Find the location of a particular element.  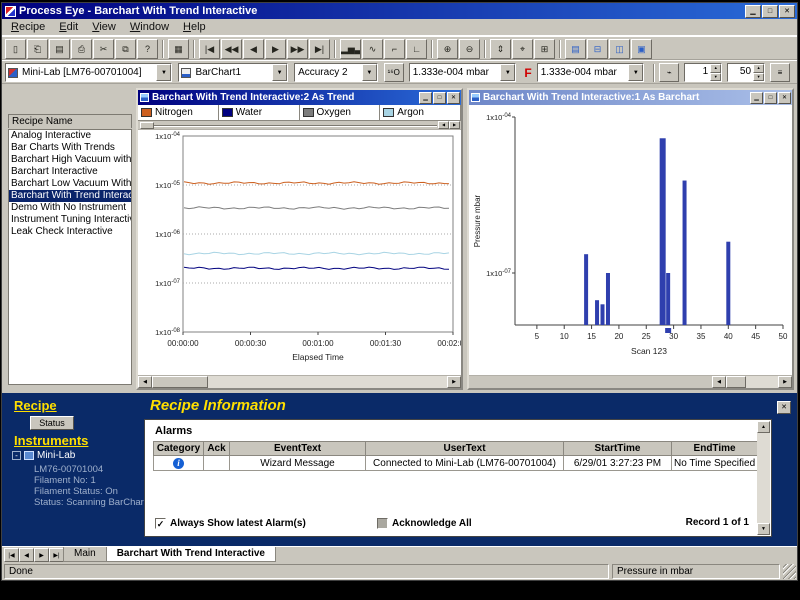

cut-button: ✂ is located at coordinates (103, 48).